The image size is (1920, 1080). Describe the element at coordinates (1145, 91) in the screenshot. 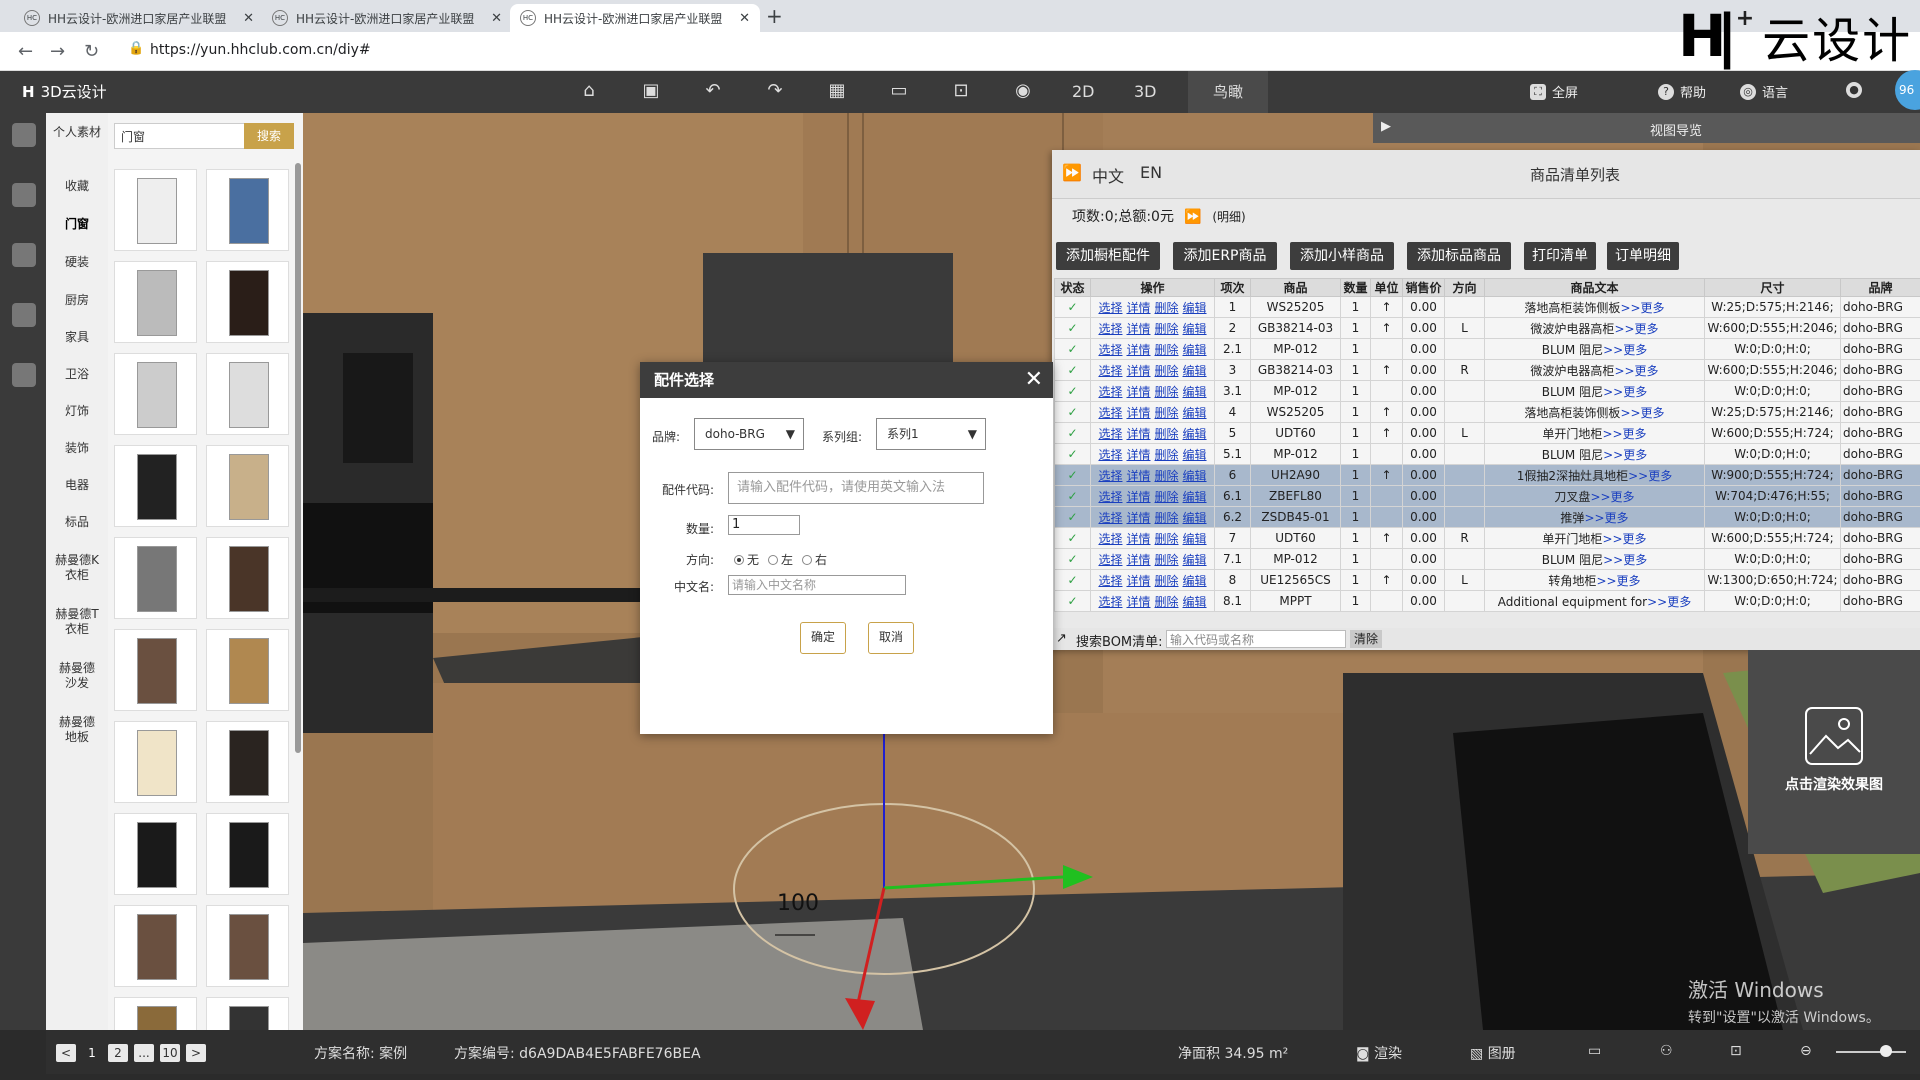

I see `view-3d-button: 3D` at that location.